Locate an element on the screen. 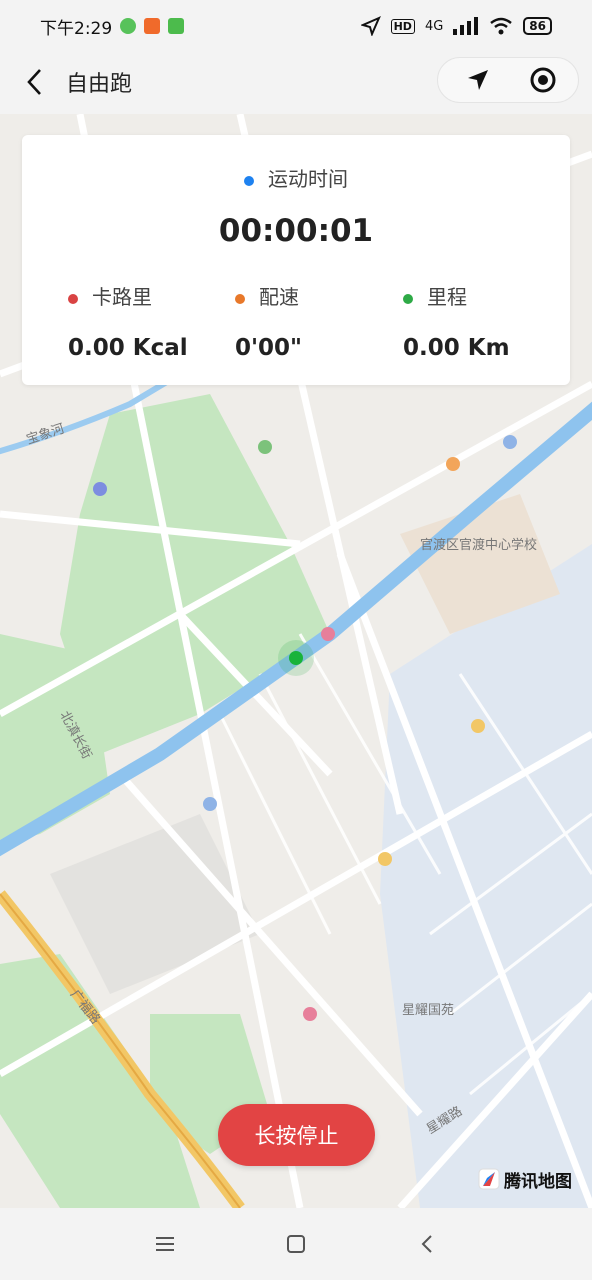 Image resolution: width=592 pixels, height=1280 pixels. menu-icon is located at coordinates (165, 1244).